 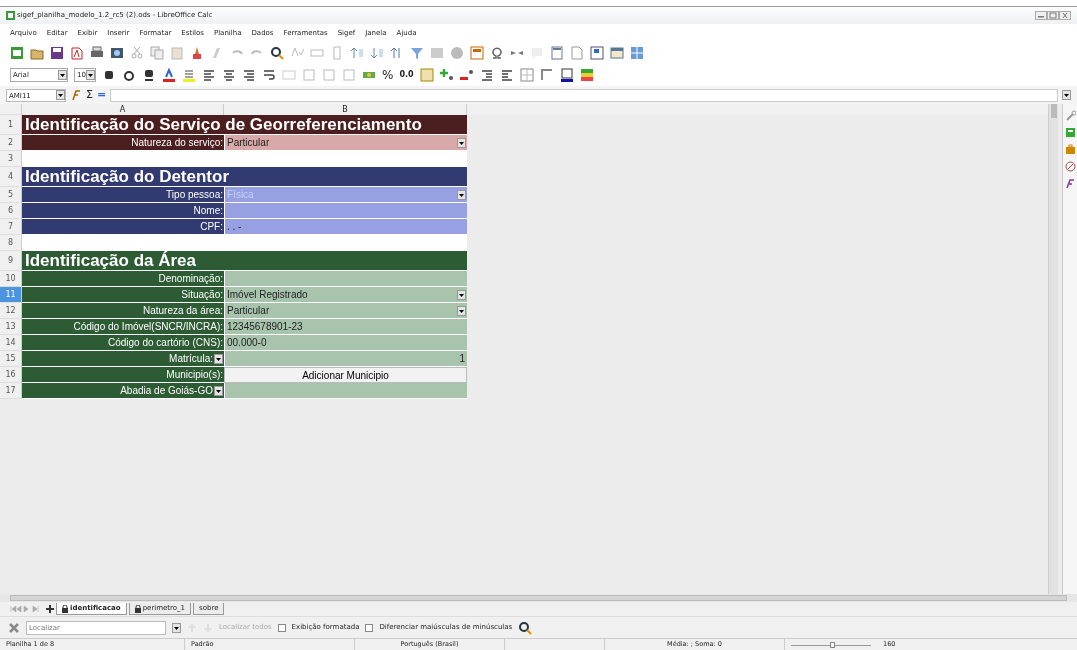 What do you see at coordinates (76, 95) in the screenshot?
I see `function-wizard-icon` at bounding box center [76, 95].